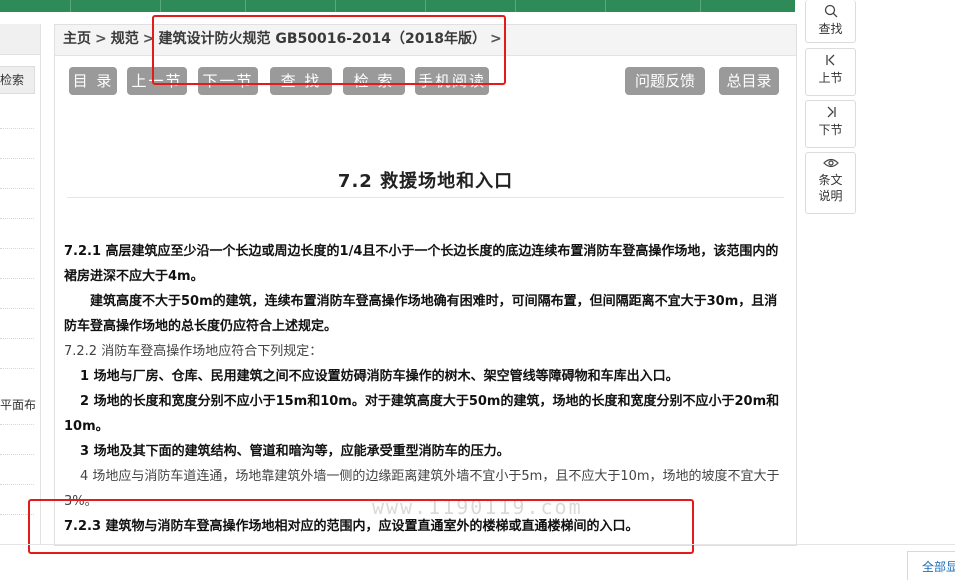  What do you see at coordinates (295, 451) in the screenshot?
I see `clause-7-2-2-item-3: 3 场地及其下面的建筑结构、管道和暗沟等，应能承受重型消防车的压力。` at bounding box center [295, 451].